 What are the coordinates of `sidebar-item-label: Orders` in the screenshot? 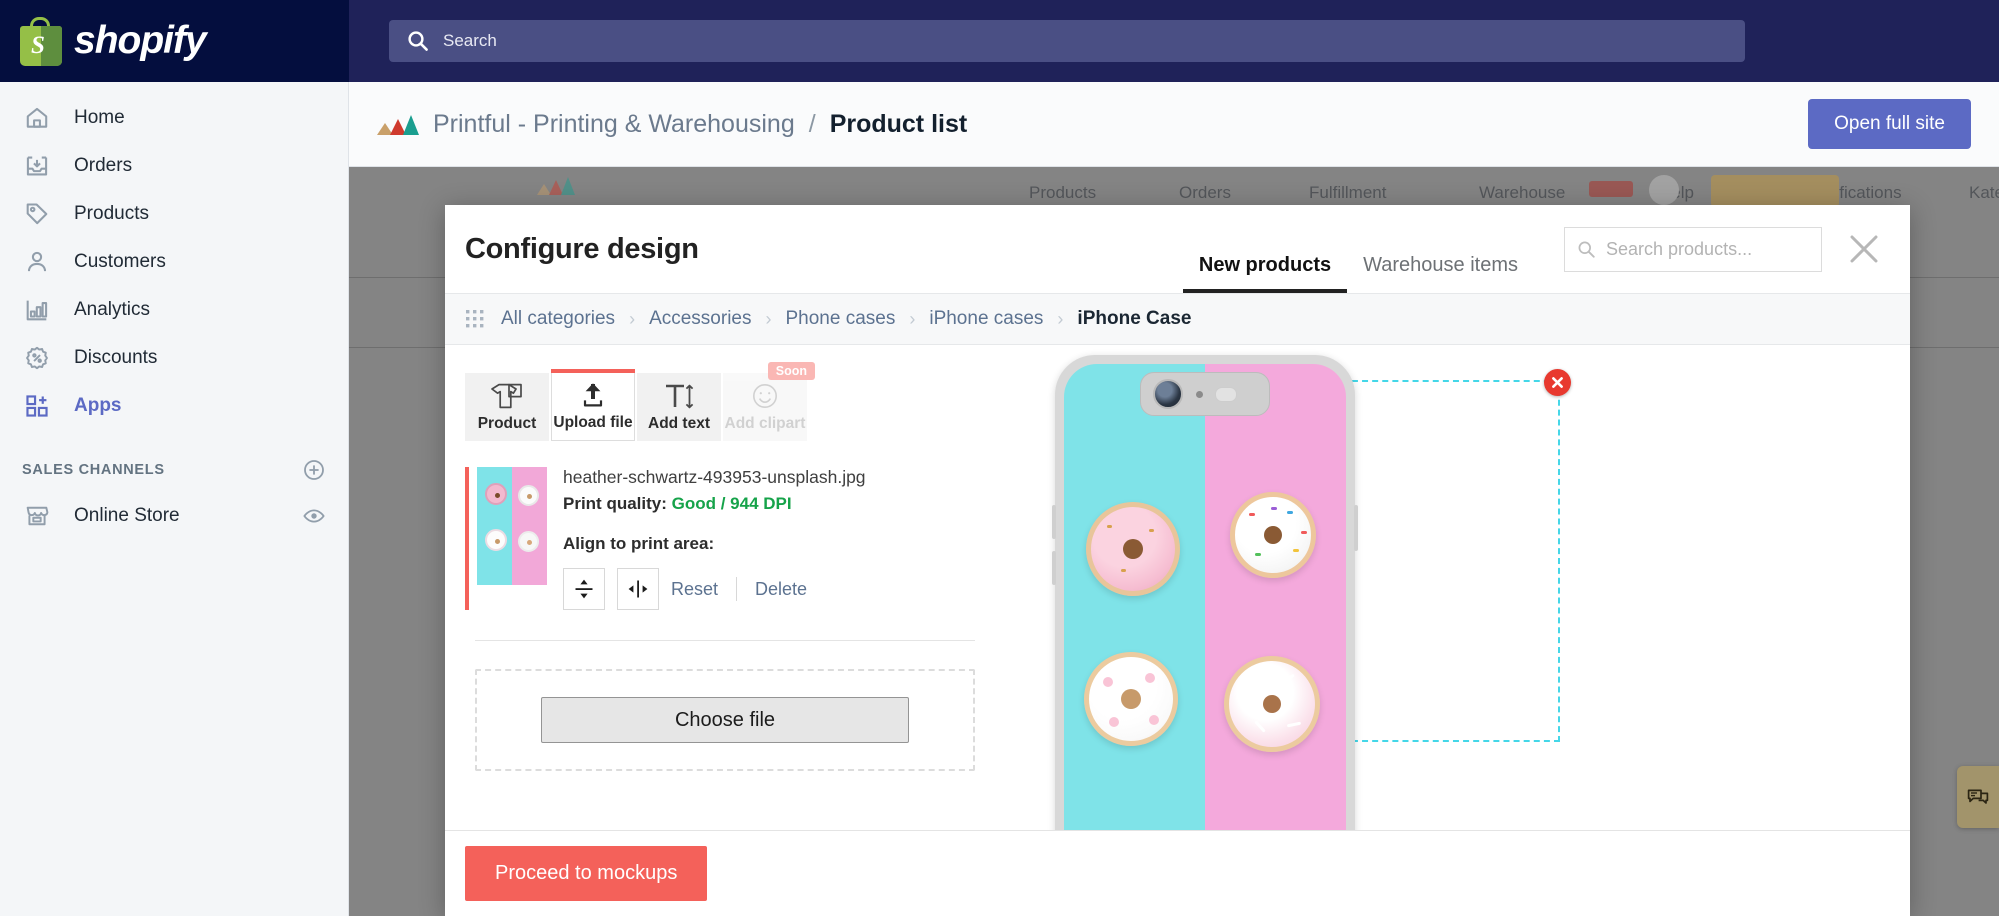 It's located at (103, 165).